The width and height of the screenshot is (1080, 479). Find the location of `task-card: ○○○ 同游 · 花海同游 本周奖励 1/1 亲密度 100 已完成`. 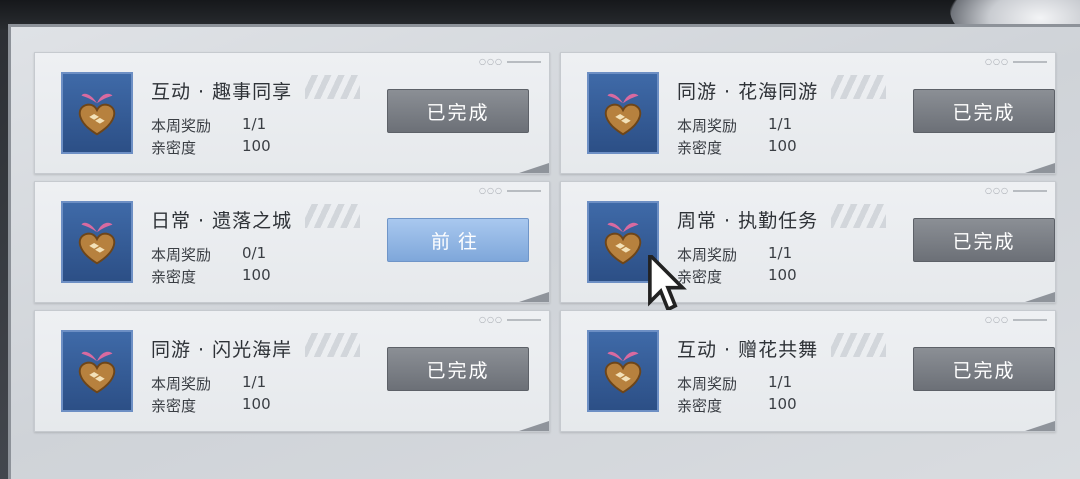

task-card: ○○○ 同游 · 花海同游 本周奖励 1/1 亲密度 100 已完成 is located at coordinates (808, 113).